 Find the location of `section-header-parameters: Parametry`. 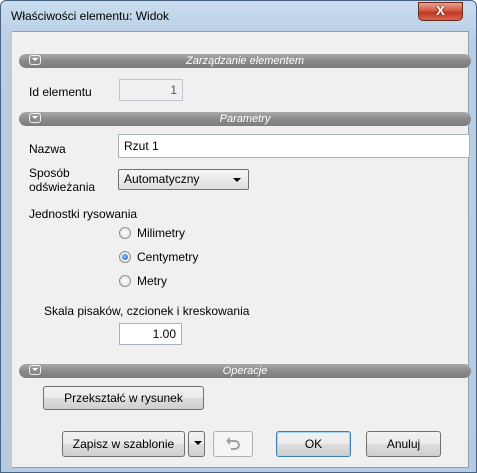

section-header-parameters: Parametry is located at coordinates (245, 119).